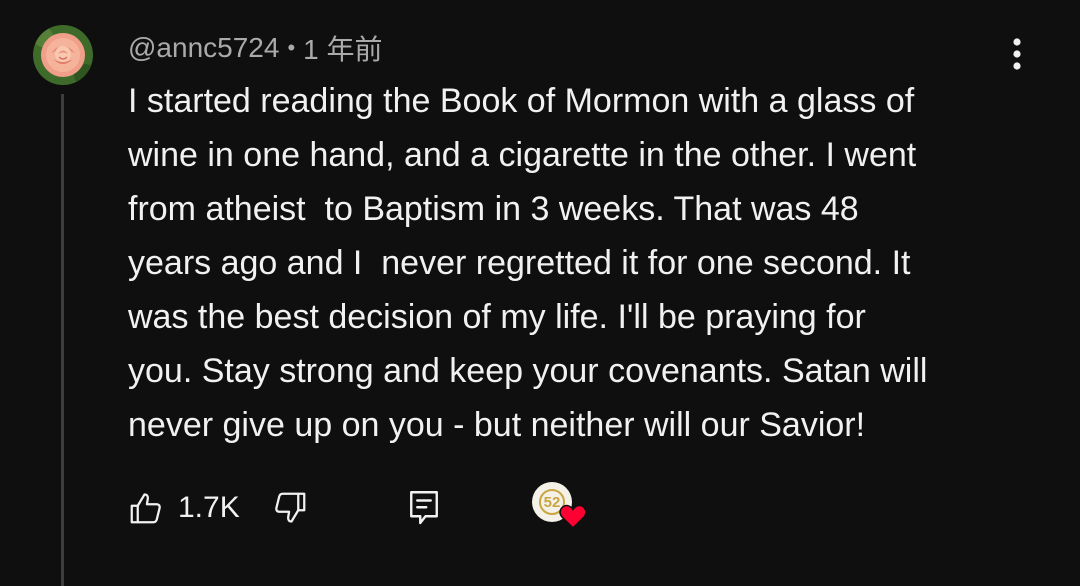 The image size is (1080, 586). I want to click on reply-button, so click(424, 508).